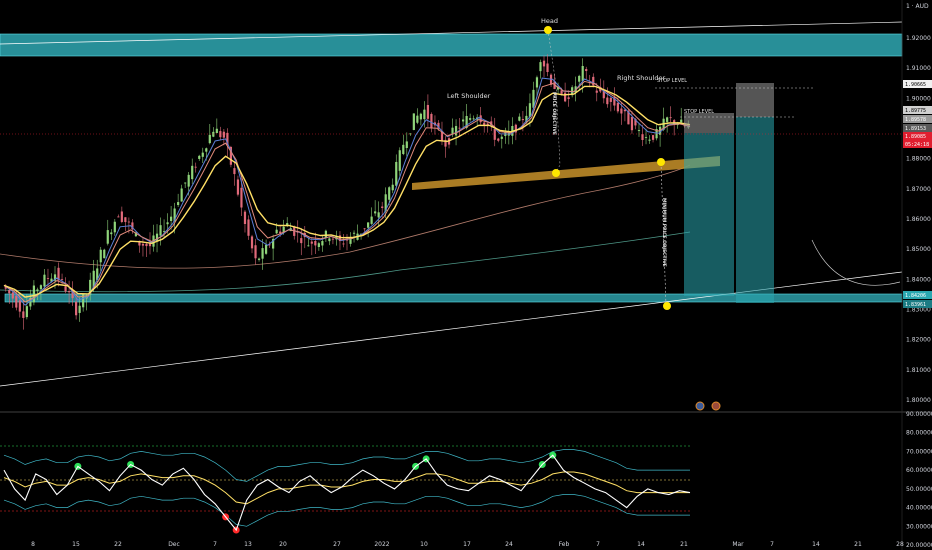  What do you see at coordinates (556, 173) in the screenshot?
I see `neckline-left-marker` at bounding box center [556, 173].